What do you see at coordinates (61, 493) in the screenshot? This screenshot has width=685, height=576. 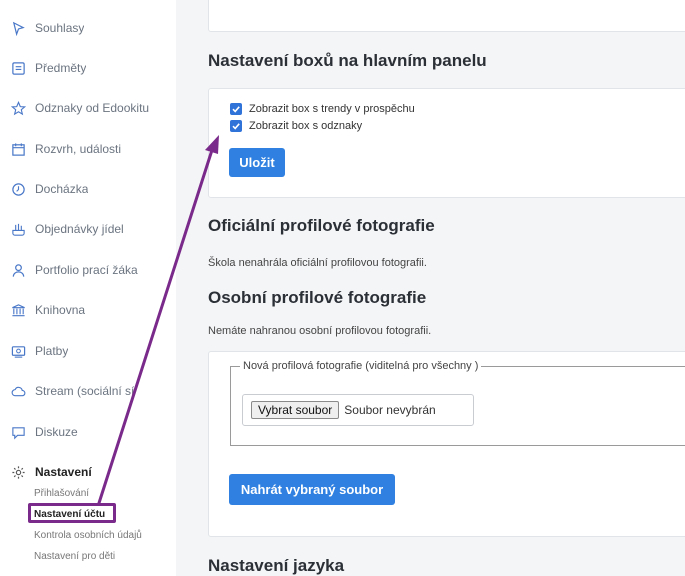 I see `subnav-prihlasovani: Přihlašování` at bounding box center [61, 493].